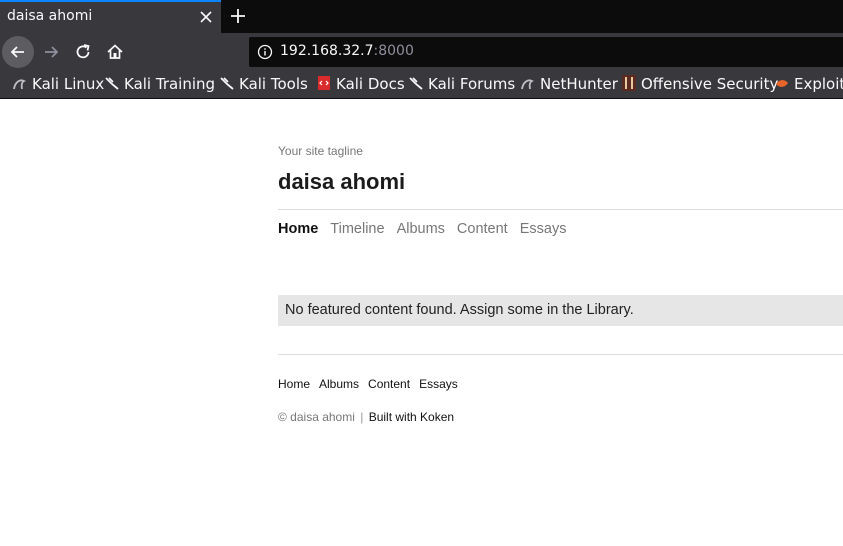  I want to click on bookmark-kali-training: Kali Training, so click(159, 85).